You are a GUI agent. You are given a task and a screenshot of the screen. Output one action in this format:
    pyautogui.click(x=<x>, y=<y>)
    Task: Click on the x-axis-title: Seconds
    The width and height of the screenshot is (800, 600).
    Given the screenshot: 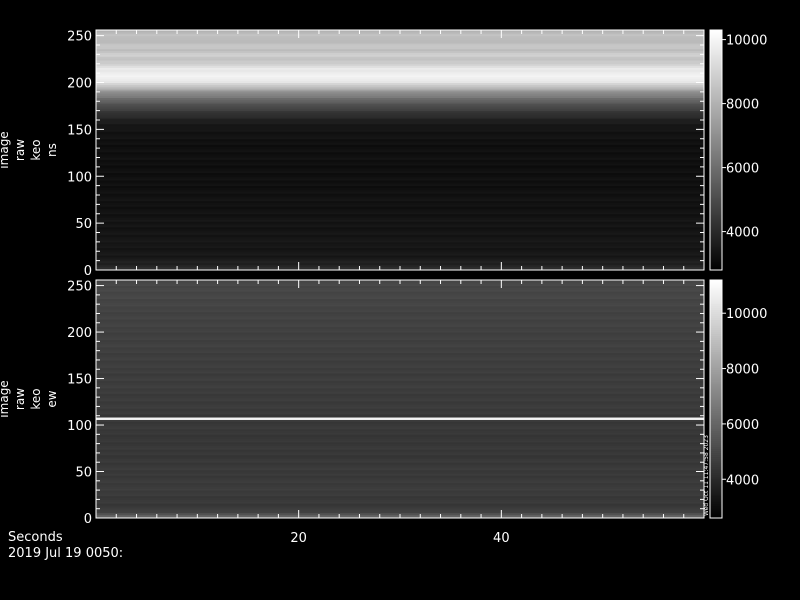 What is the action you would take?
    pyautogui.click(x=35, y=537)
    